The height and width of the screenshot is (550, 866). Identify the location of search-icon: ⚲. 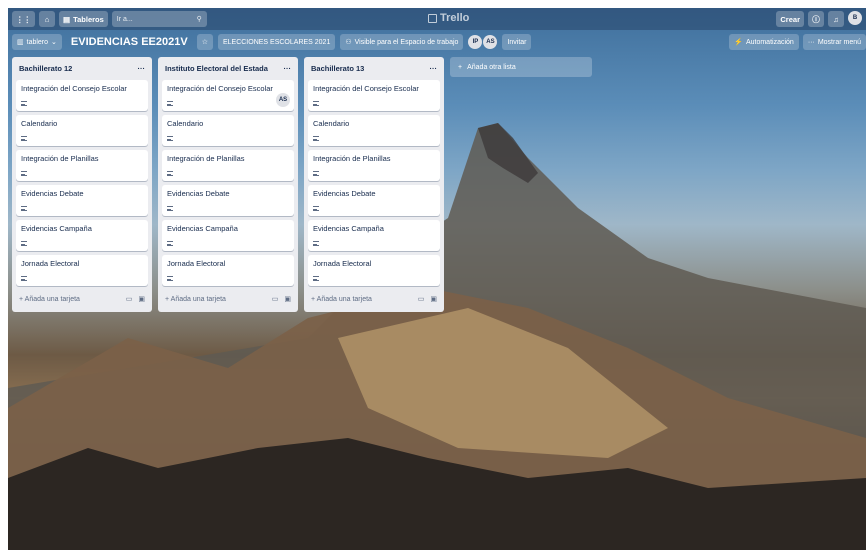
(199, 19).